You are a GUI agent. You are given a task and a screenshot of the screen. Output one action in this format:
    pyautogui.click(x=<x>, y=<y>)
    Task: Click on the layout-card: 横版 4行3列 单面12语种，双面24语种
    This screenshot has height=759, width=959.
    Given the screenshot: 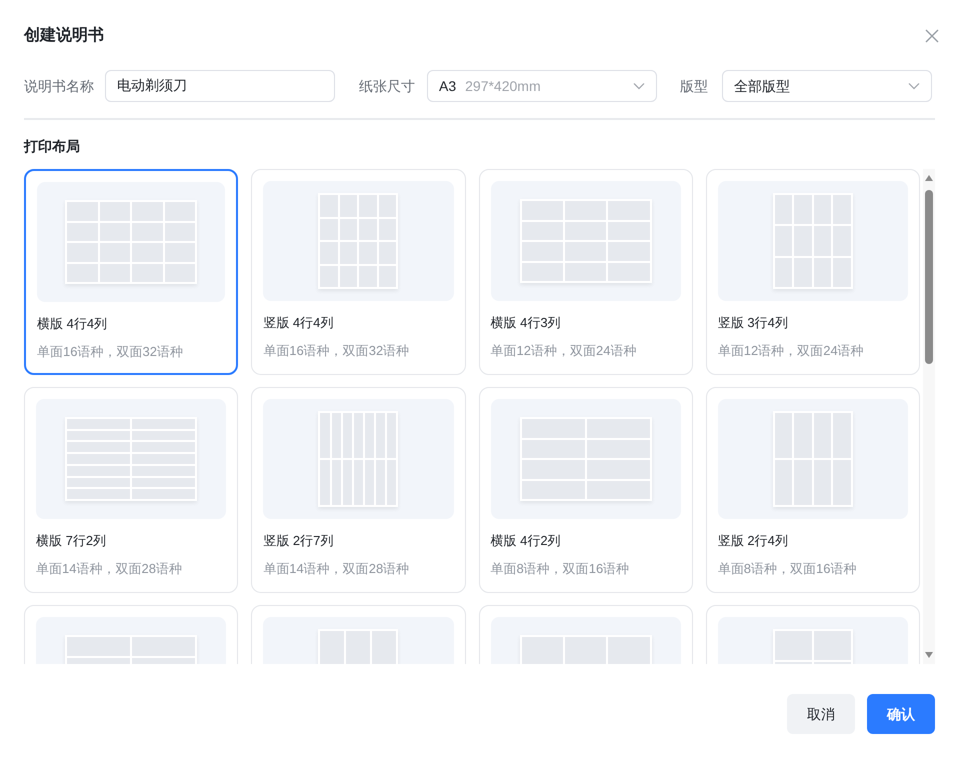 What is the action you would take?
    pyautogui.click(x=585, y=272)
    